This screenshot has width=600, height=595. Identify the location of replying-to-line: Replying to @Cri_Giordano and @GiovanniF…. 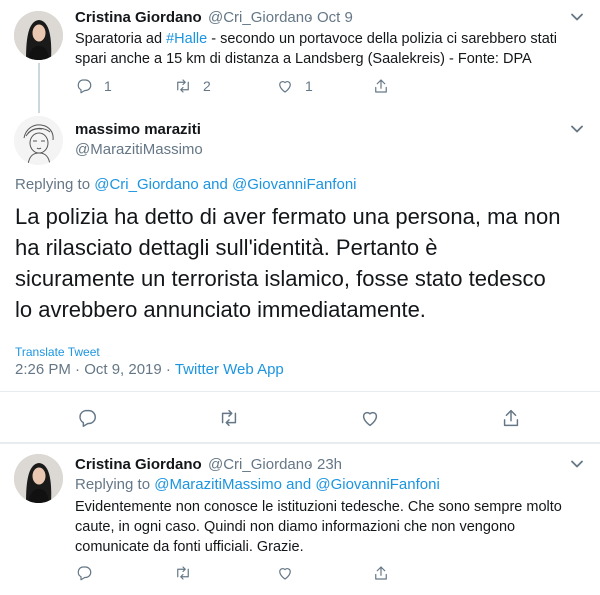
(186, 184).